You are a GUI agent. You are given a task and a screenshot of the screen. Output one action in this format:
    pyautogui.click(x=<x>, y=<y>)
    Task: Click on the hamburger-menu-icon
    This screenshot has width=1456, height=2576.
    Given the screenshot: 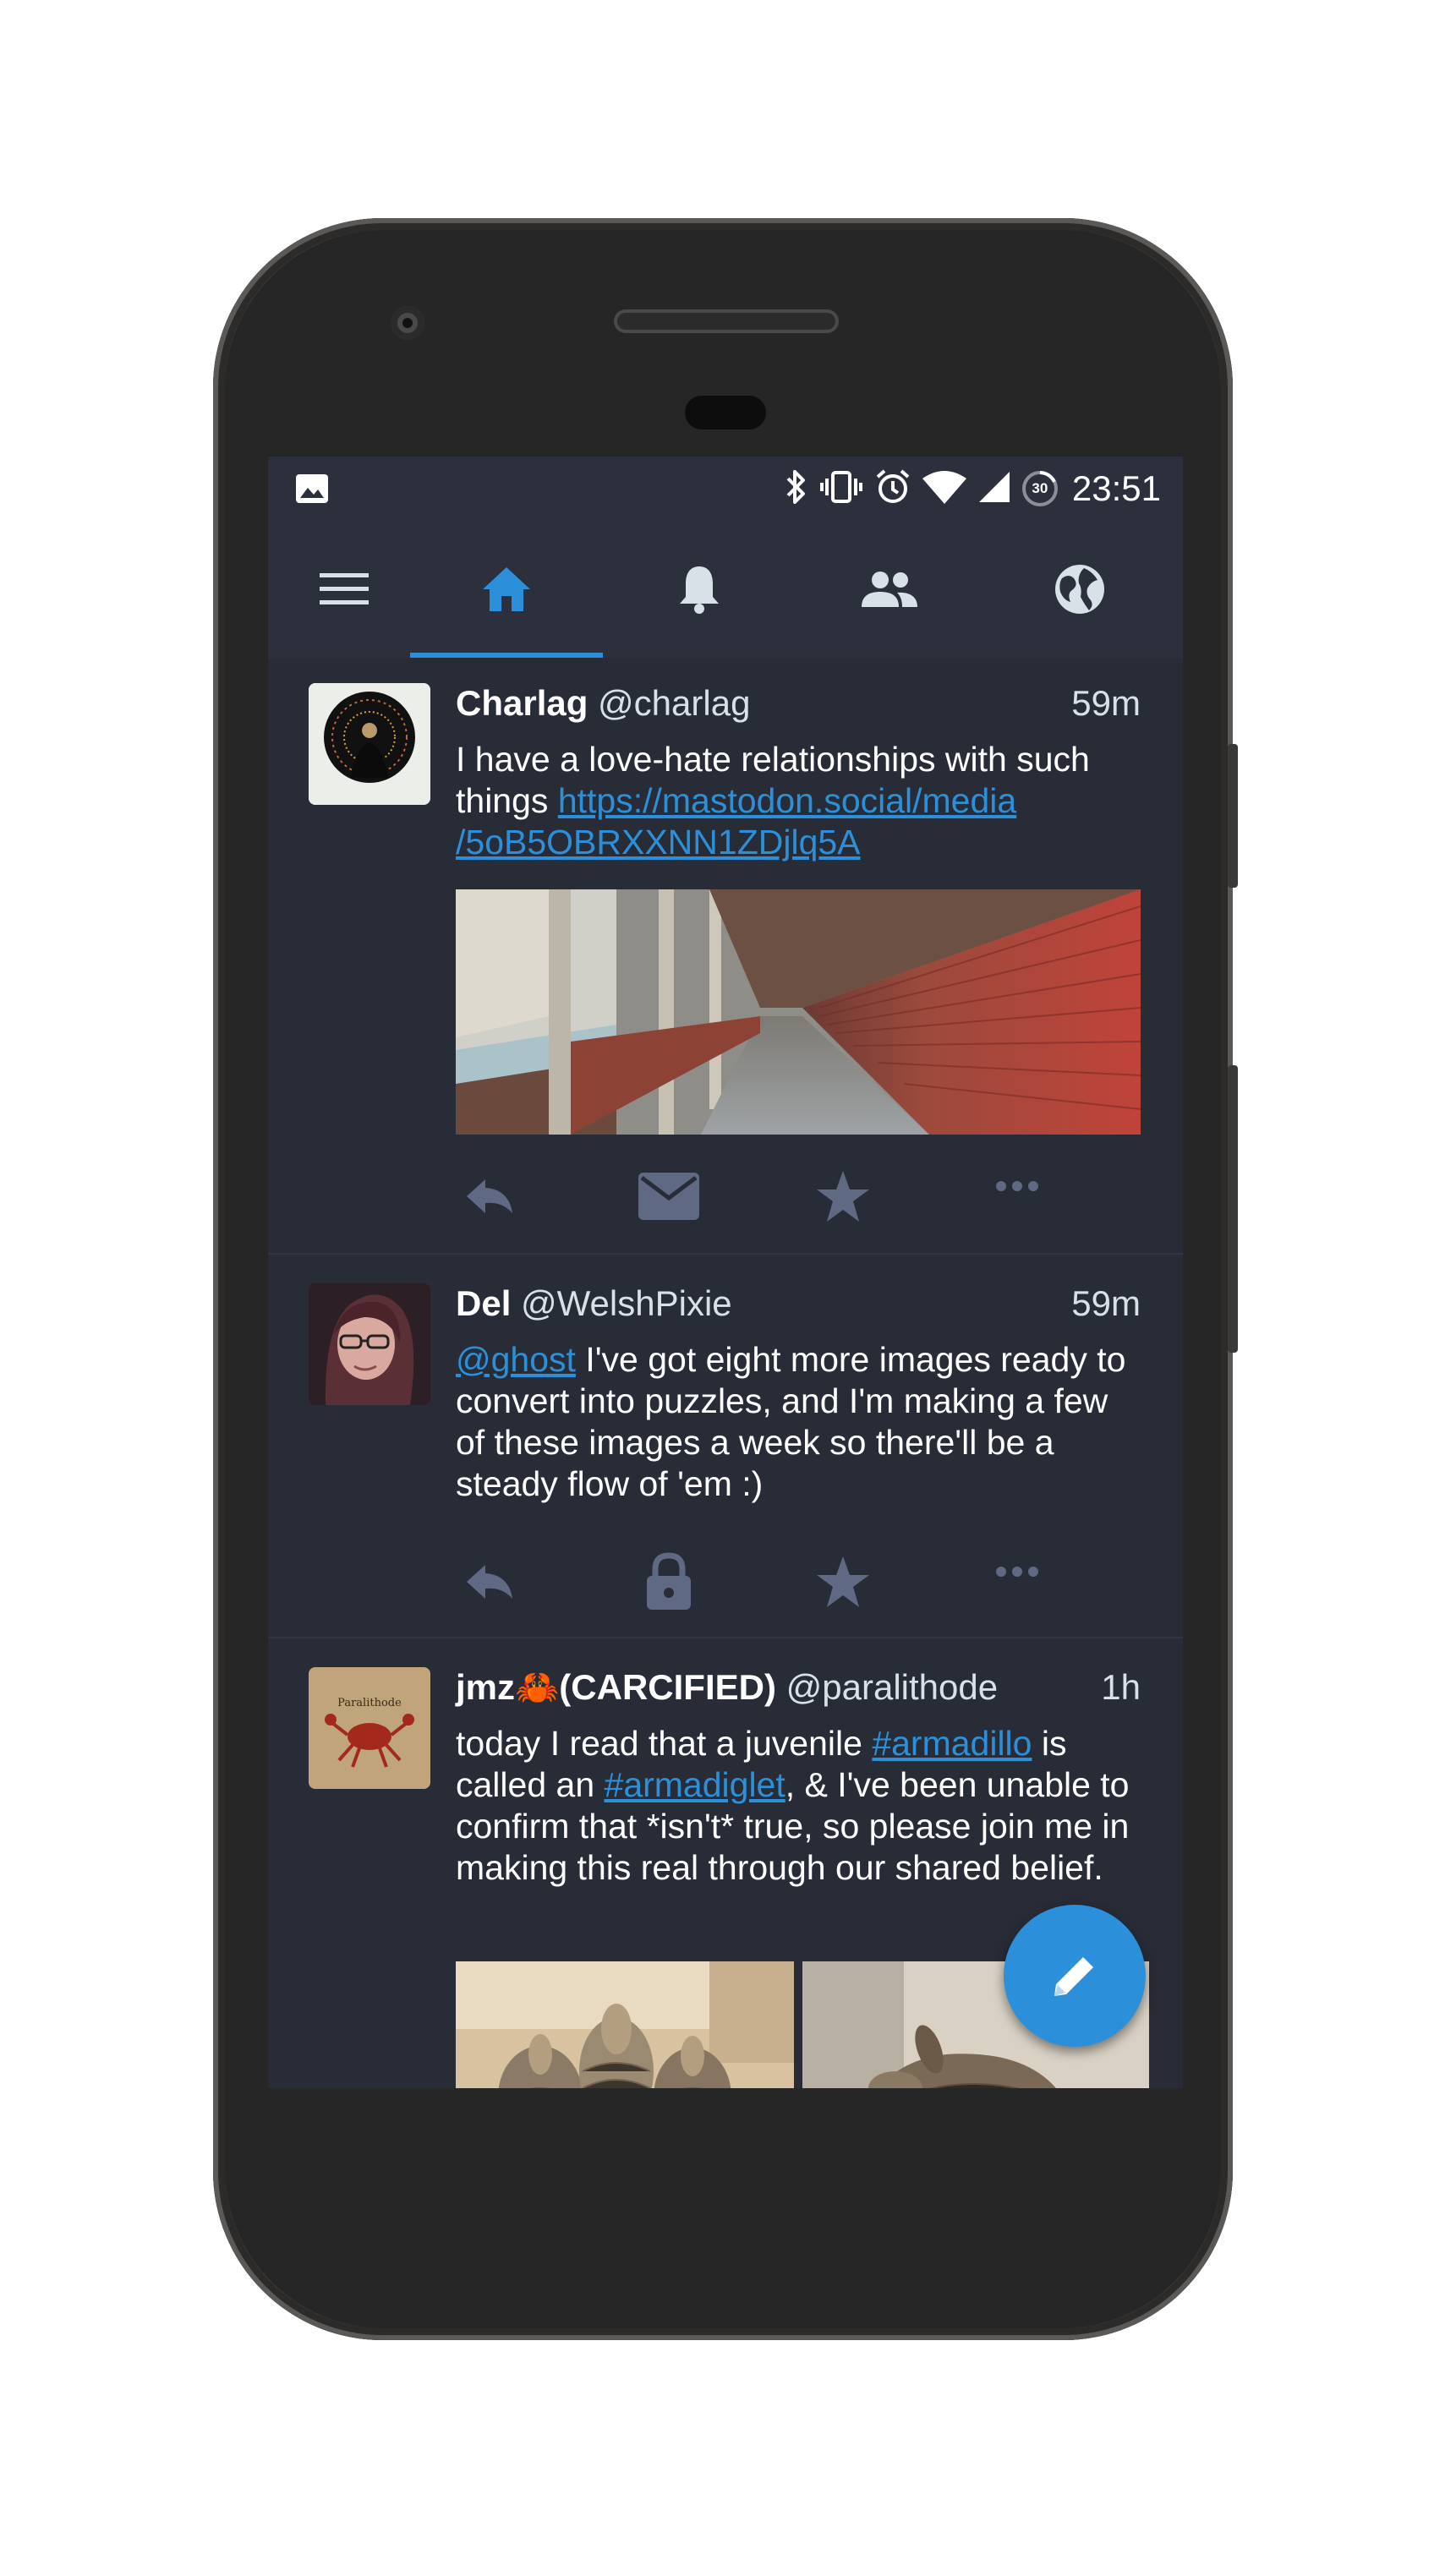 What is the action you would take?
    pyautogui.click(x=344, y=588)
    